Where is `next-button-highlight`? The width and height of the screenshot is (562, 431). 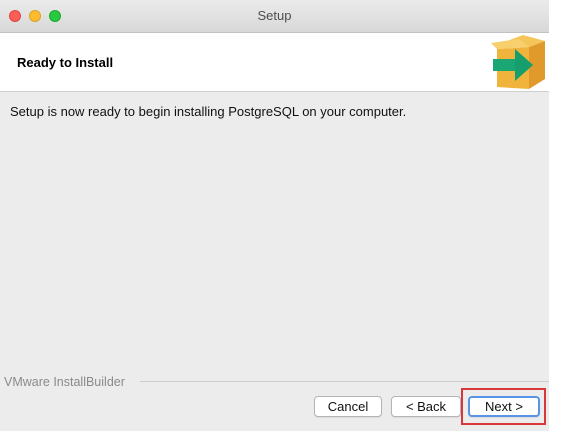 next-button-highlight is located at coordinates (503, 406).